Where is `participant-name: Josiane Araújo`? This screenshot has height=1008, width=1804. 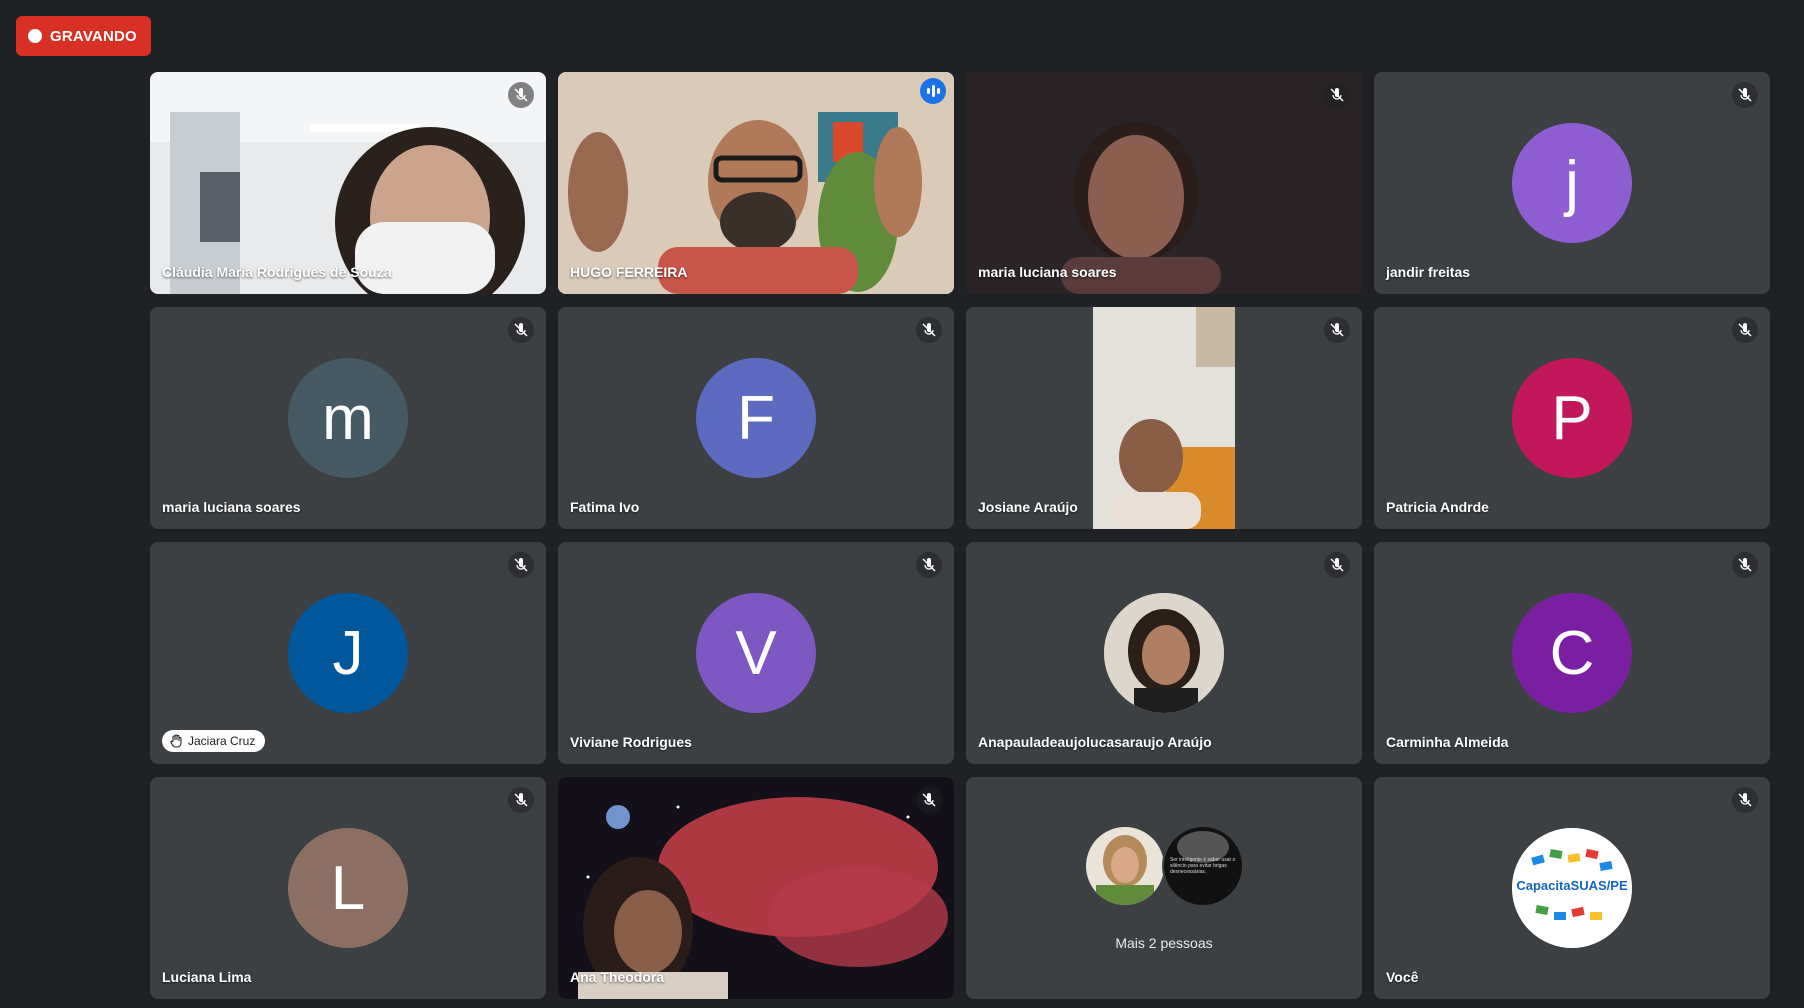 participant-name: Josiane Araújo is located at coordinates (1028, 507).